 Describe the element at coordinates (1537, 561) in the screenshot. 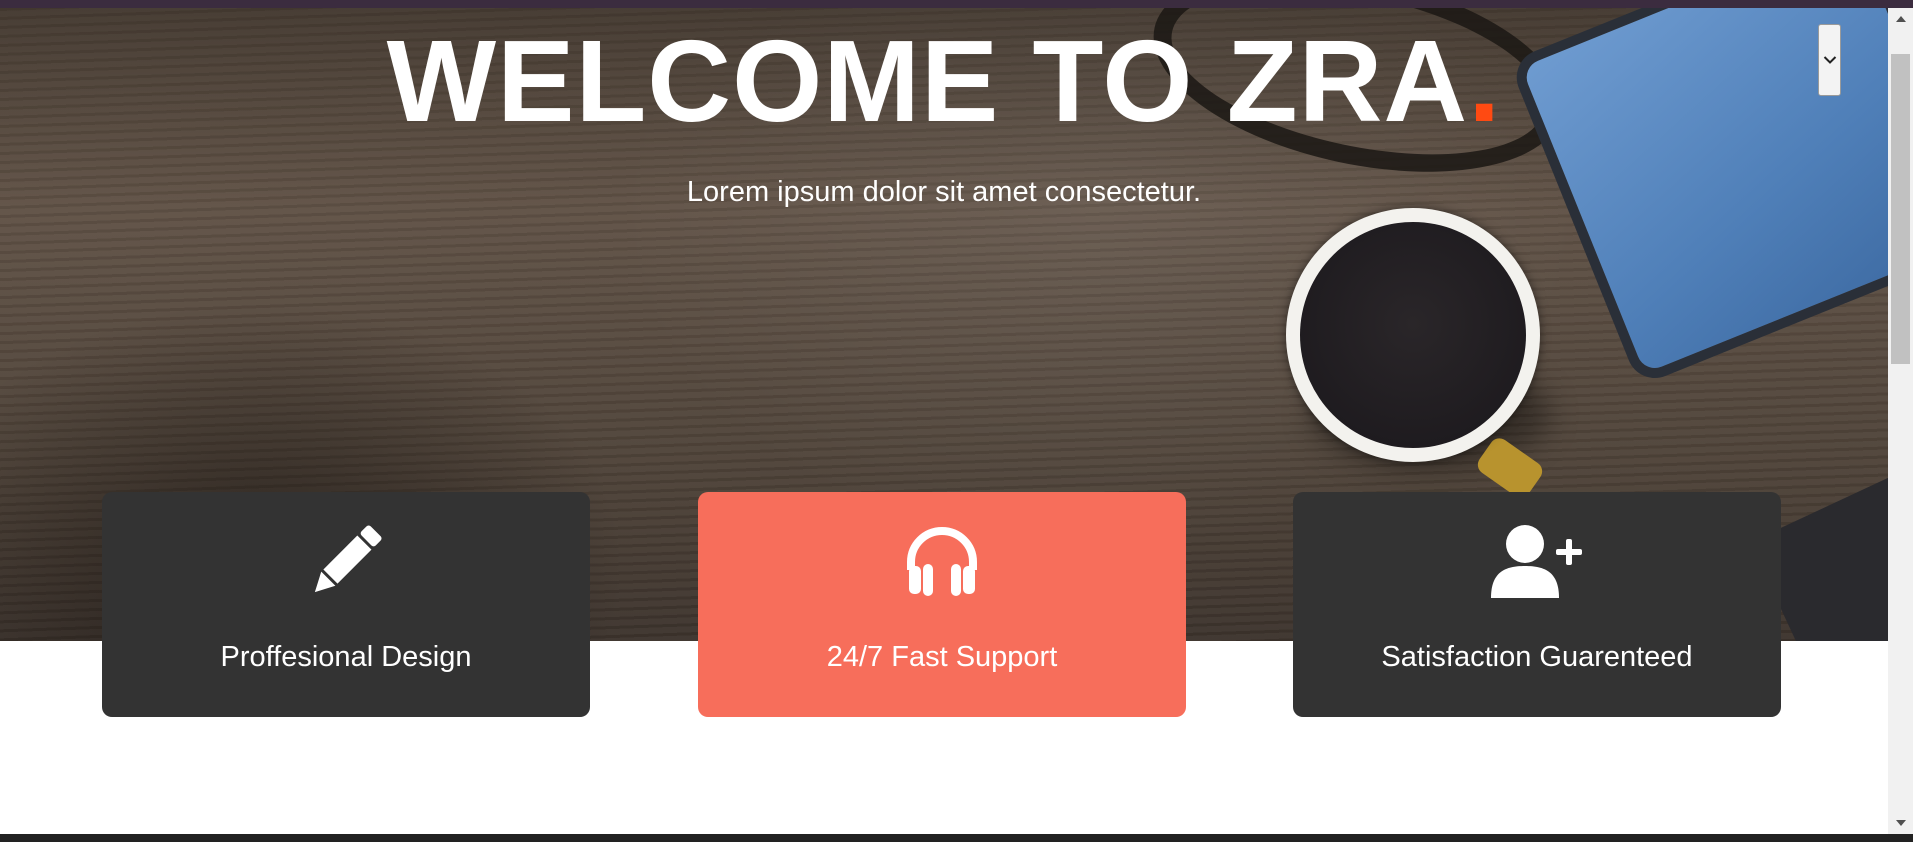

I see `user-plus-icon` at that location.